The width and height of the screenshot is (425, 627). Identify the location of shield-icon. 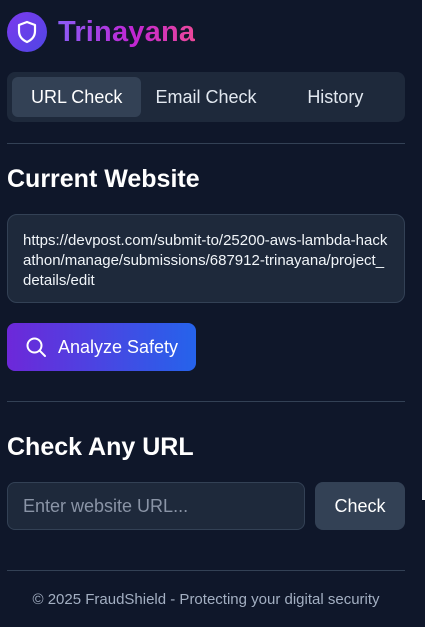
(27, 32).